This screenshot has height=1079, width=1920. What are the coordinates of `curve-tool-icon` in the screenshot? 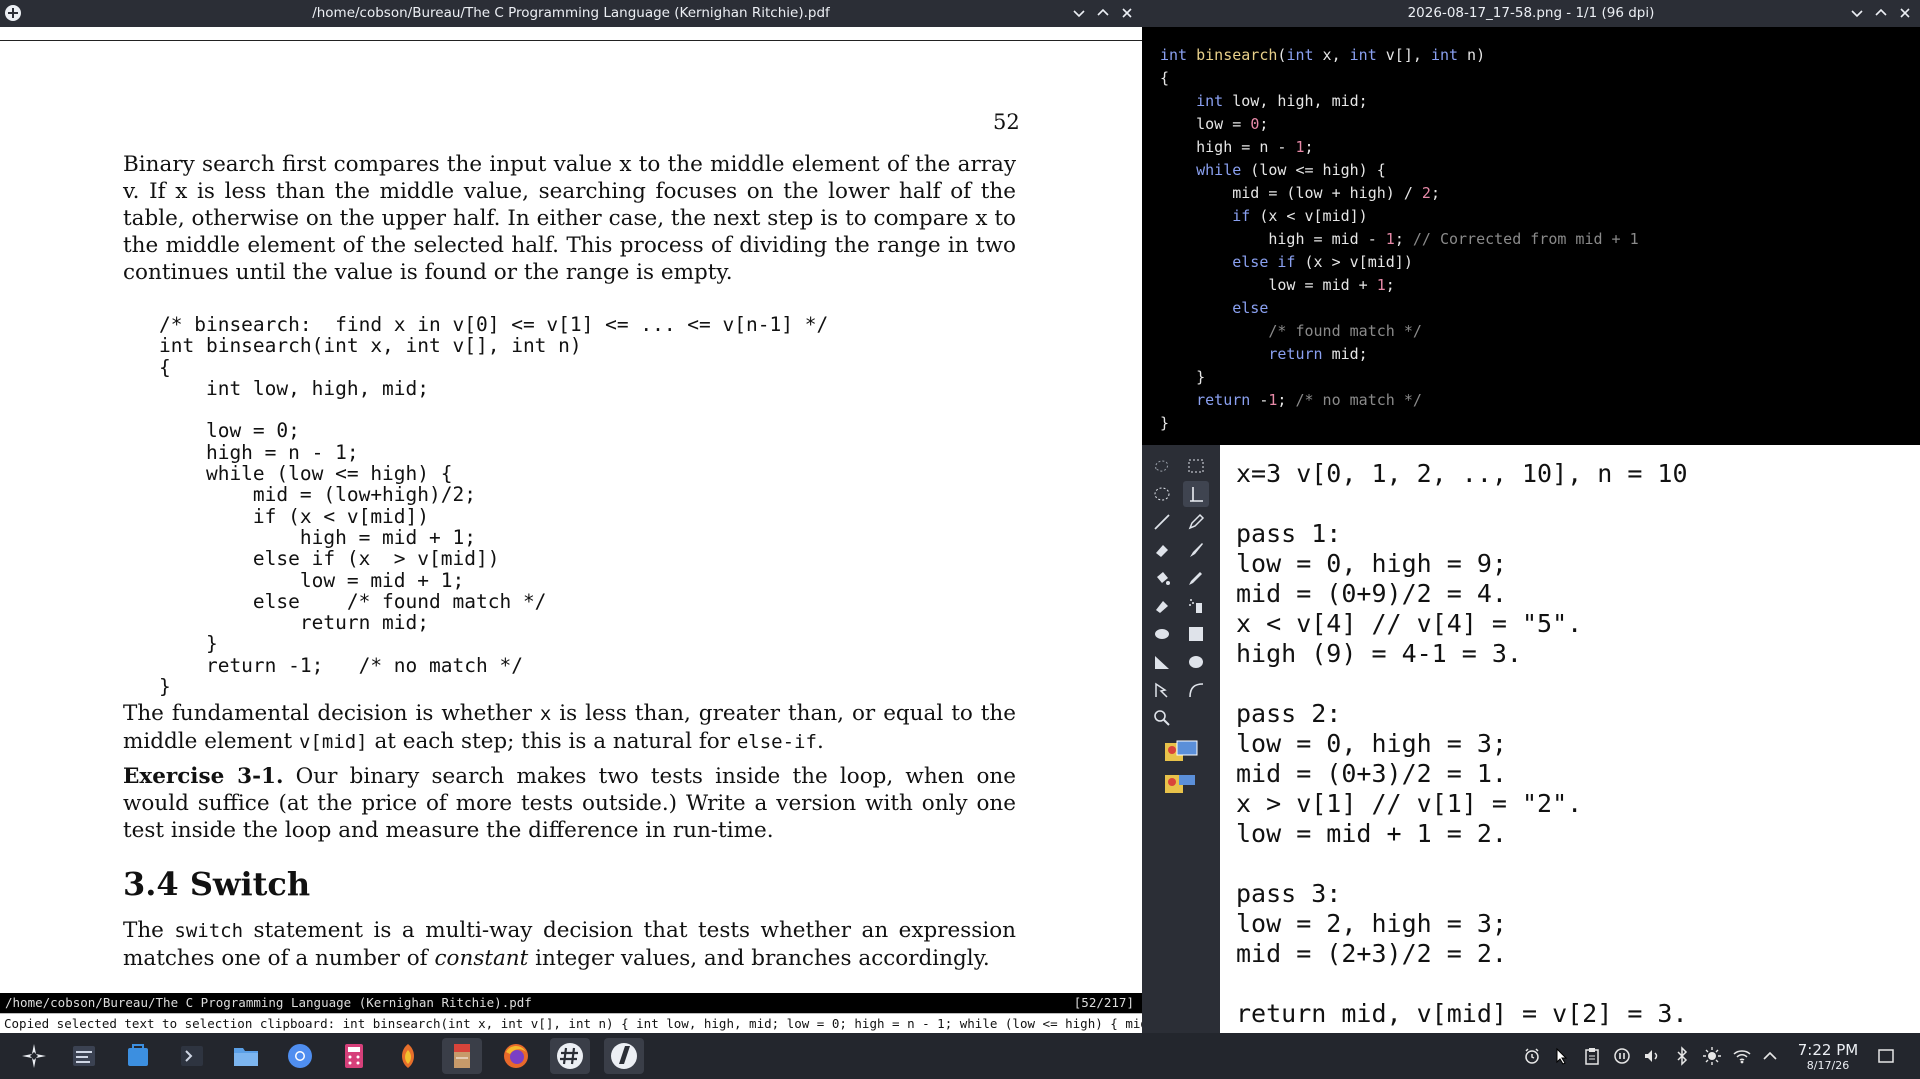 It's located at (1196, 690).